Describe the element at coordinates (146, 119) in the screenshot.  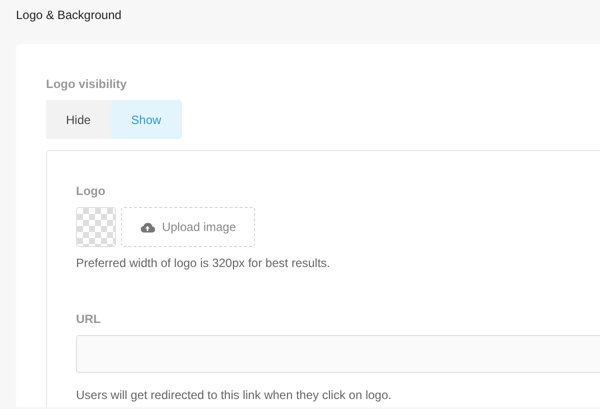
I see `visibility-option: Show` at that location.